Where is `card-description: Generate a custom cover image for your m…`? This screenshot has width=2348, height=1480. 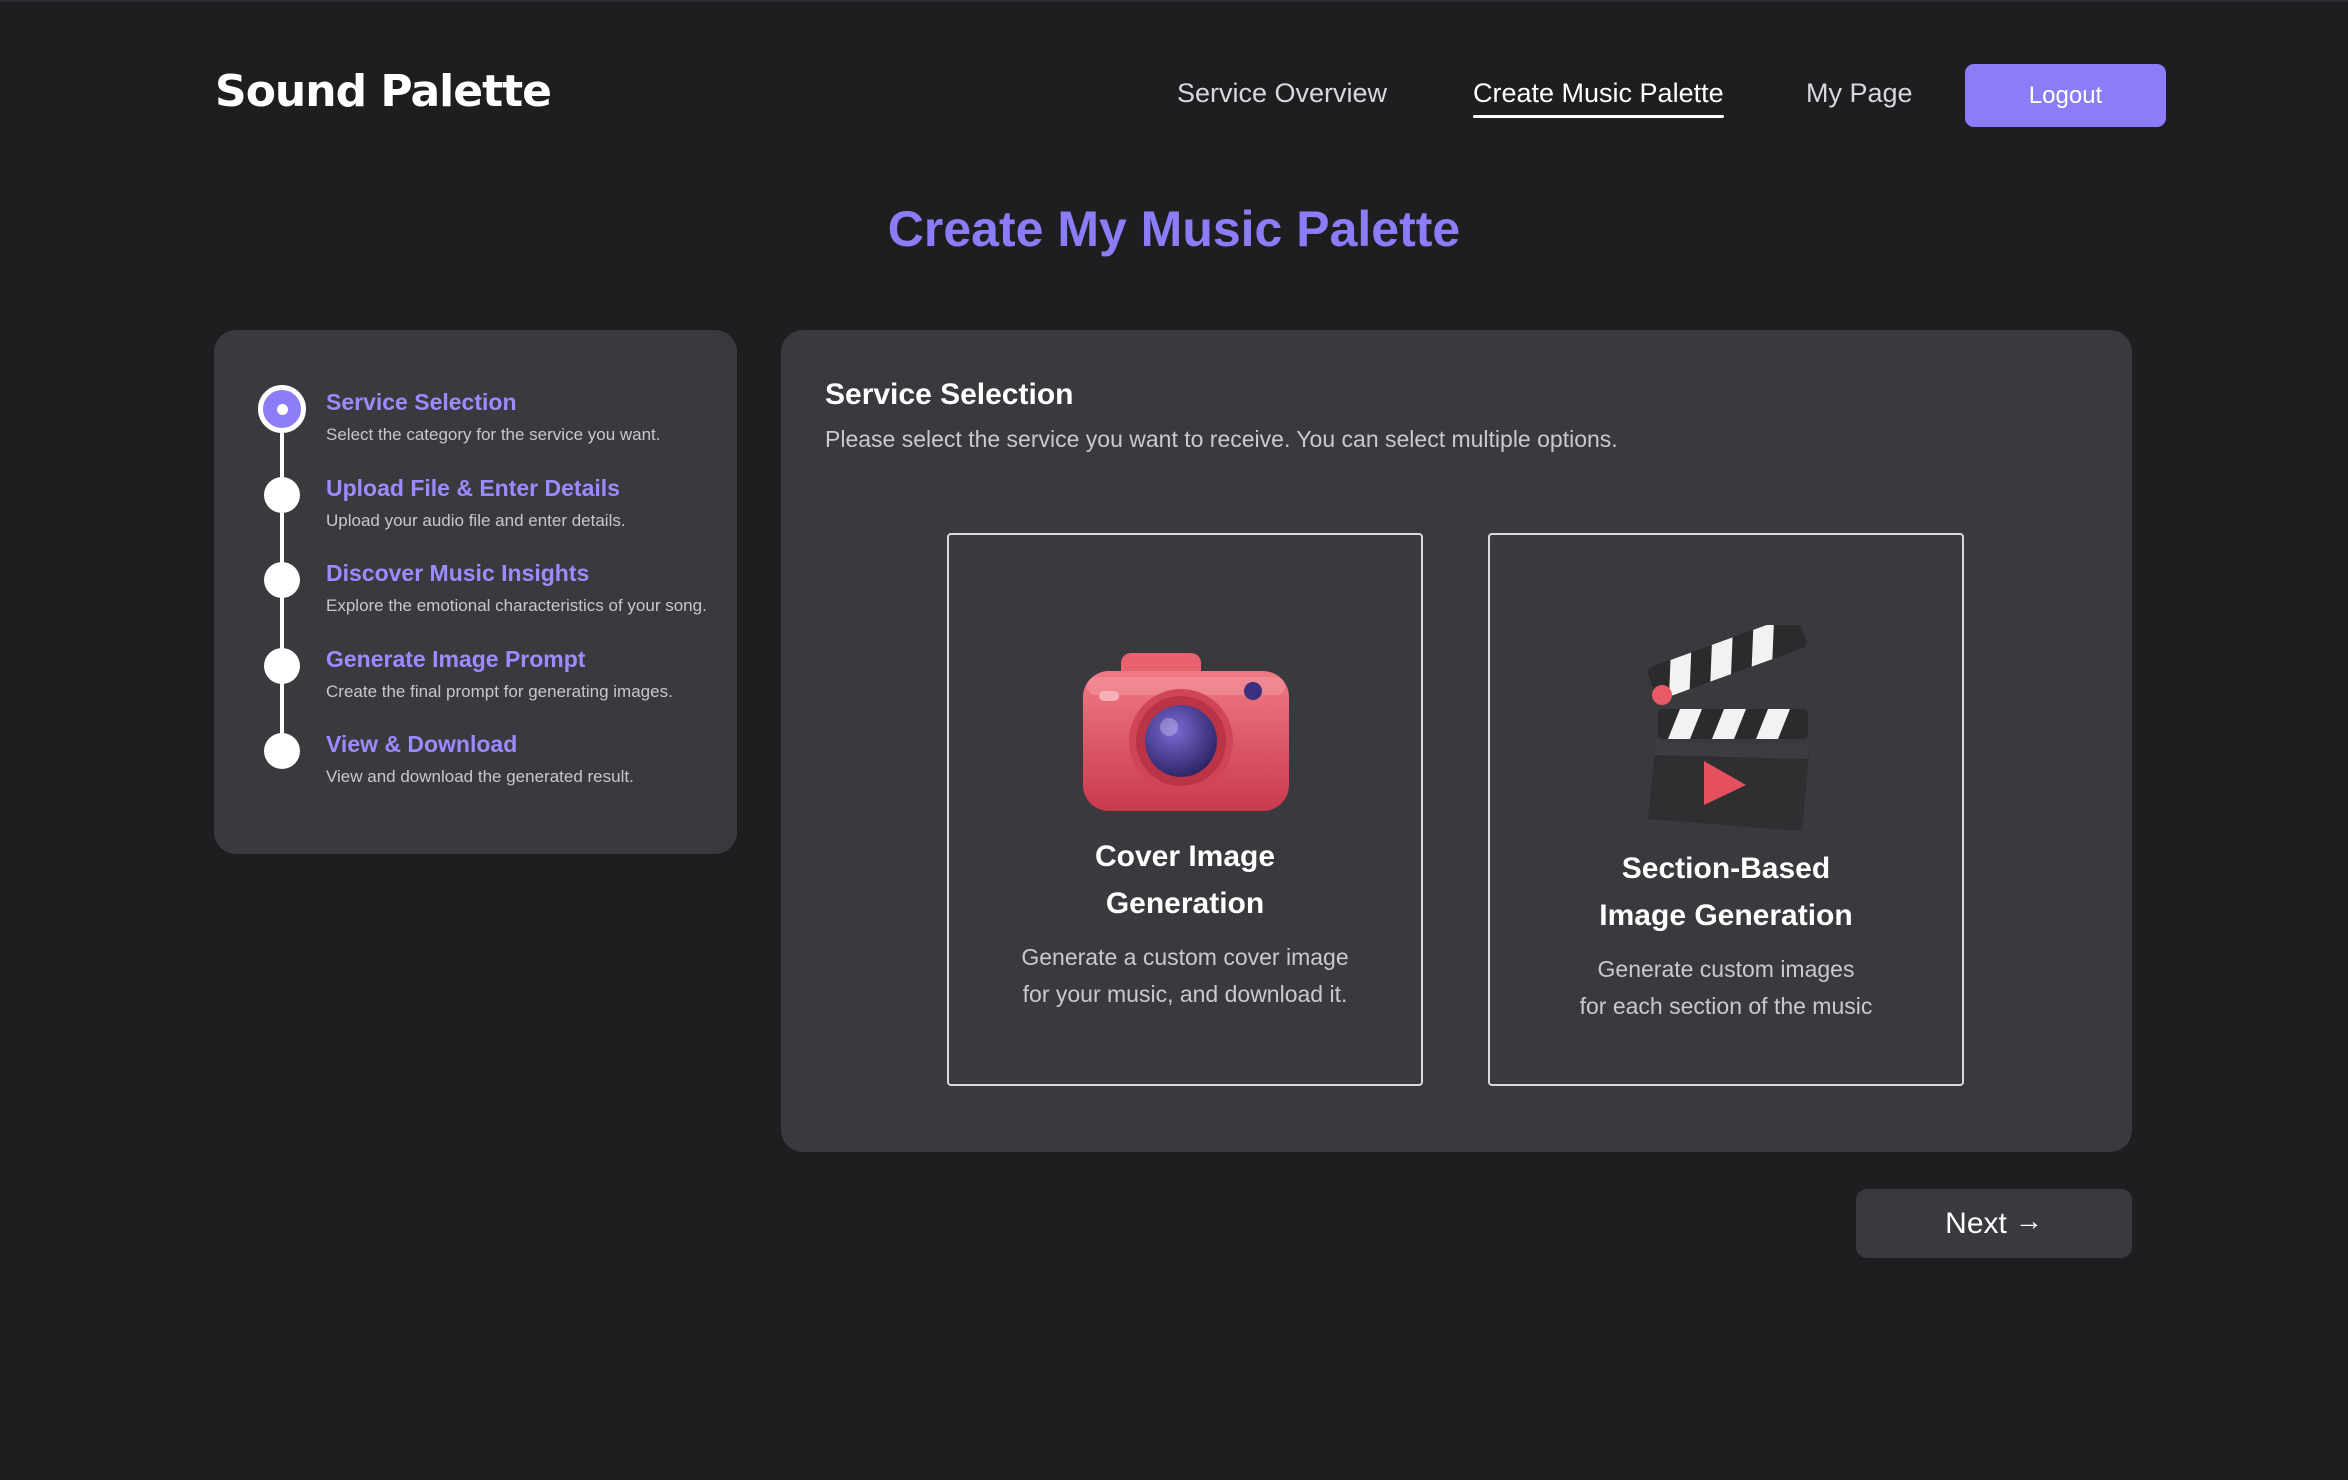
card-description: Generate a custom cover image for your m… is located at coordinates (1185, 975).